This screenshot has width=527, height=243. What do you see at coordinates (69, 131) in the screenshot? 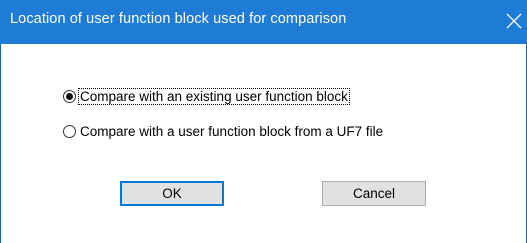
I see `radio-button-unchecked` at bounding box center [69, 131].